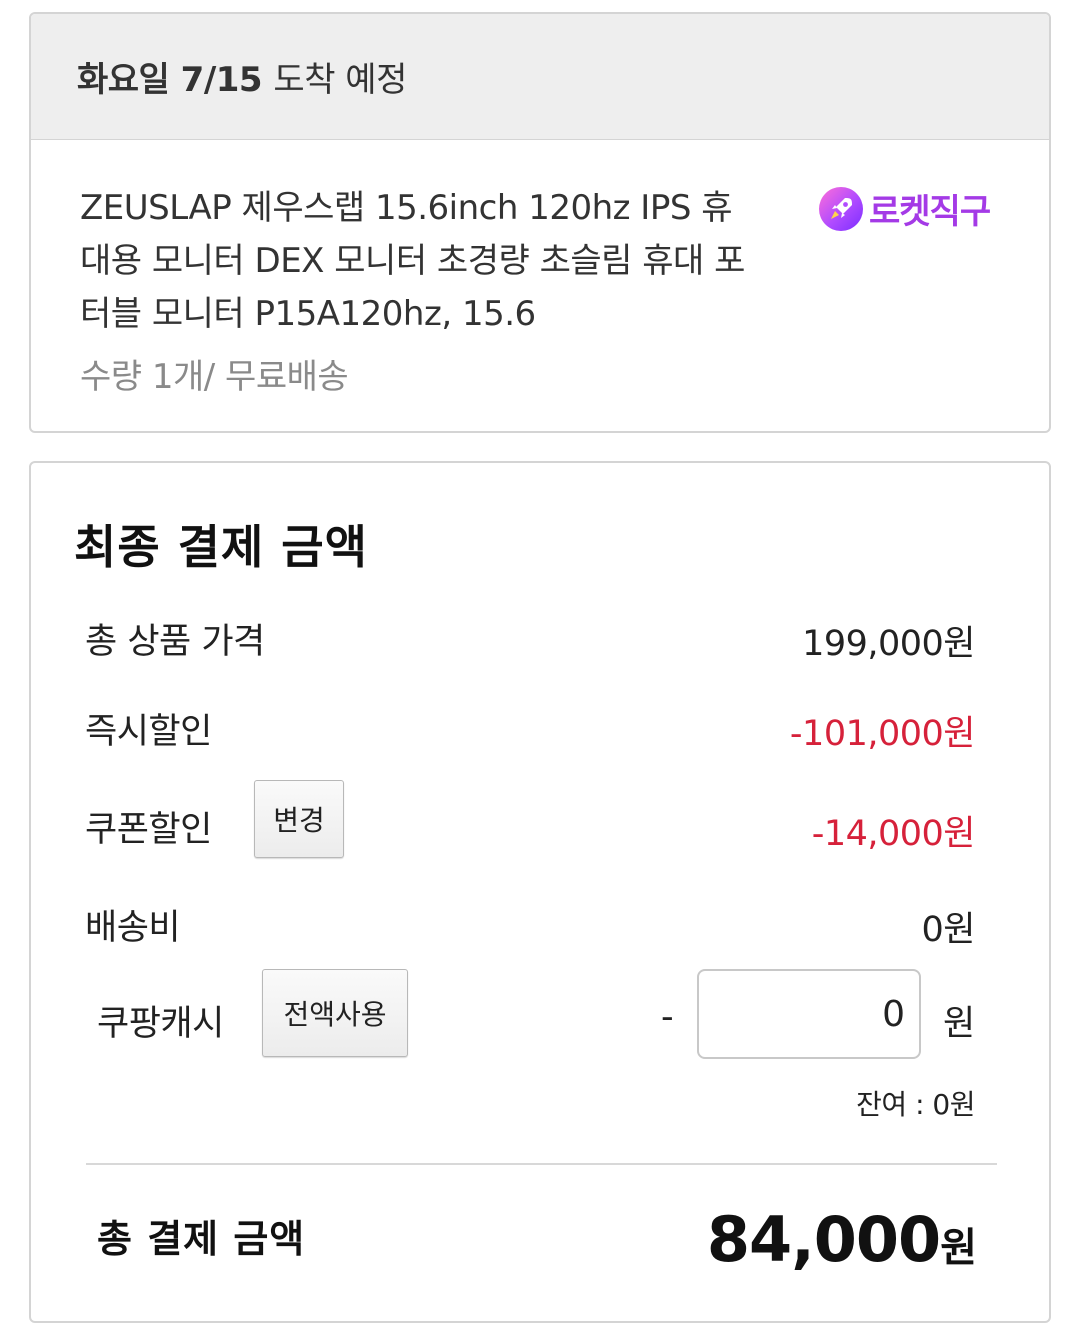 This screenshot has height=1338, width=1080. I want to click on shipping-fee-label: 배송비, so click(133, 928).